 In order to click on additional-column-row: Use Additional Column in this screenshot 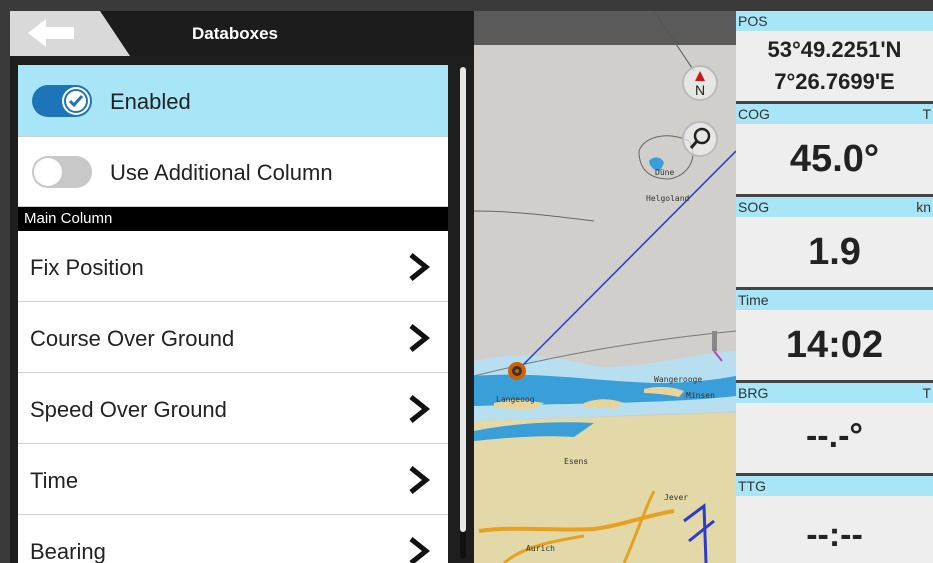, I will do `click(233, 172)`.